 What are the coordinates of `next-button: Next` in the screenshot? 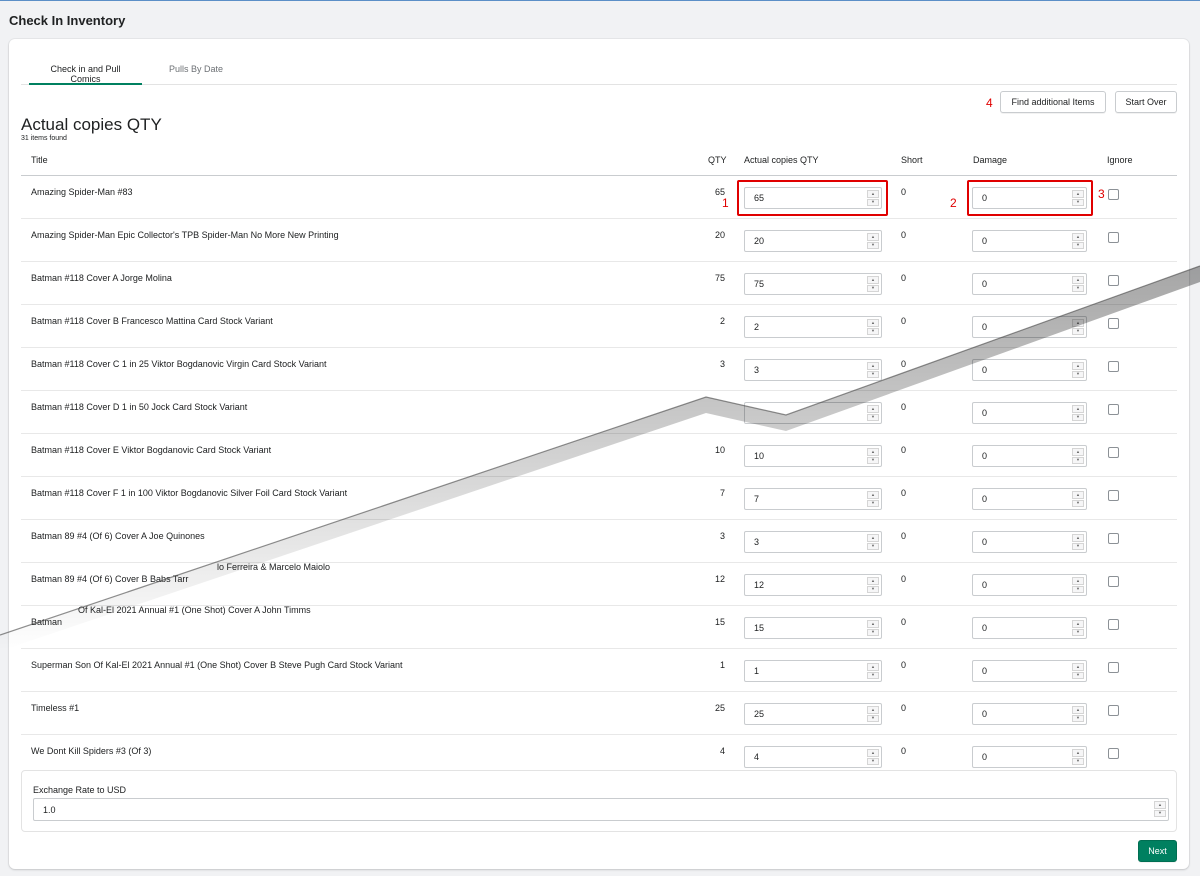 It's located at (1157, 851).